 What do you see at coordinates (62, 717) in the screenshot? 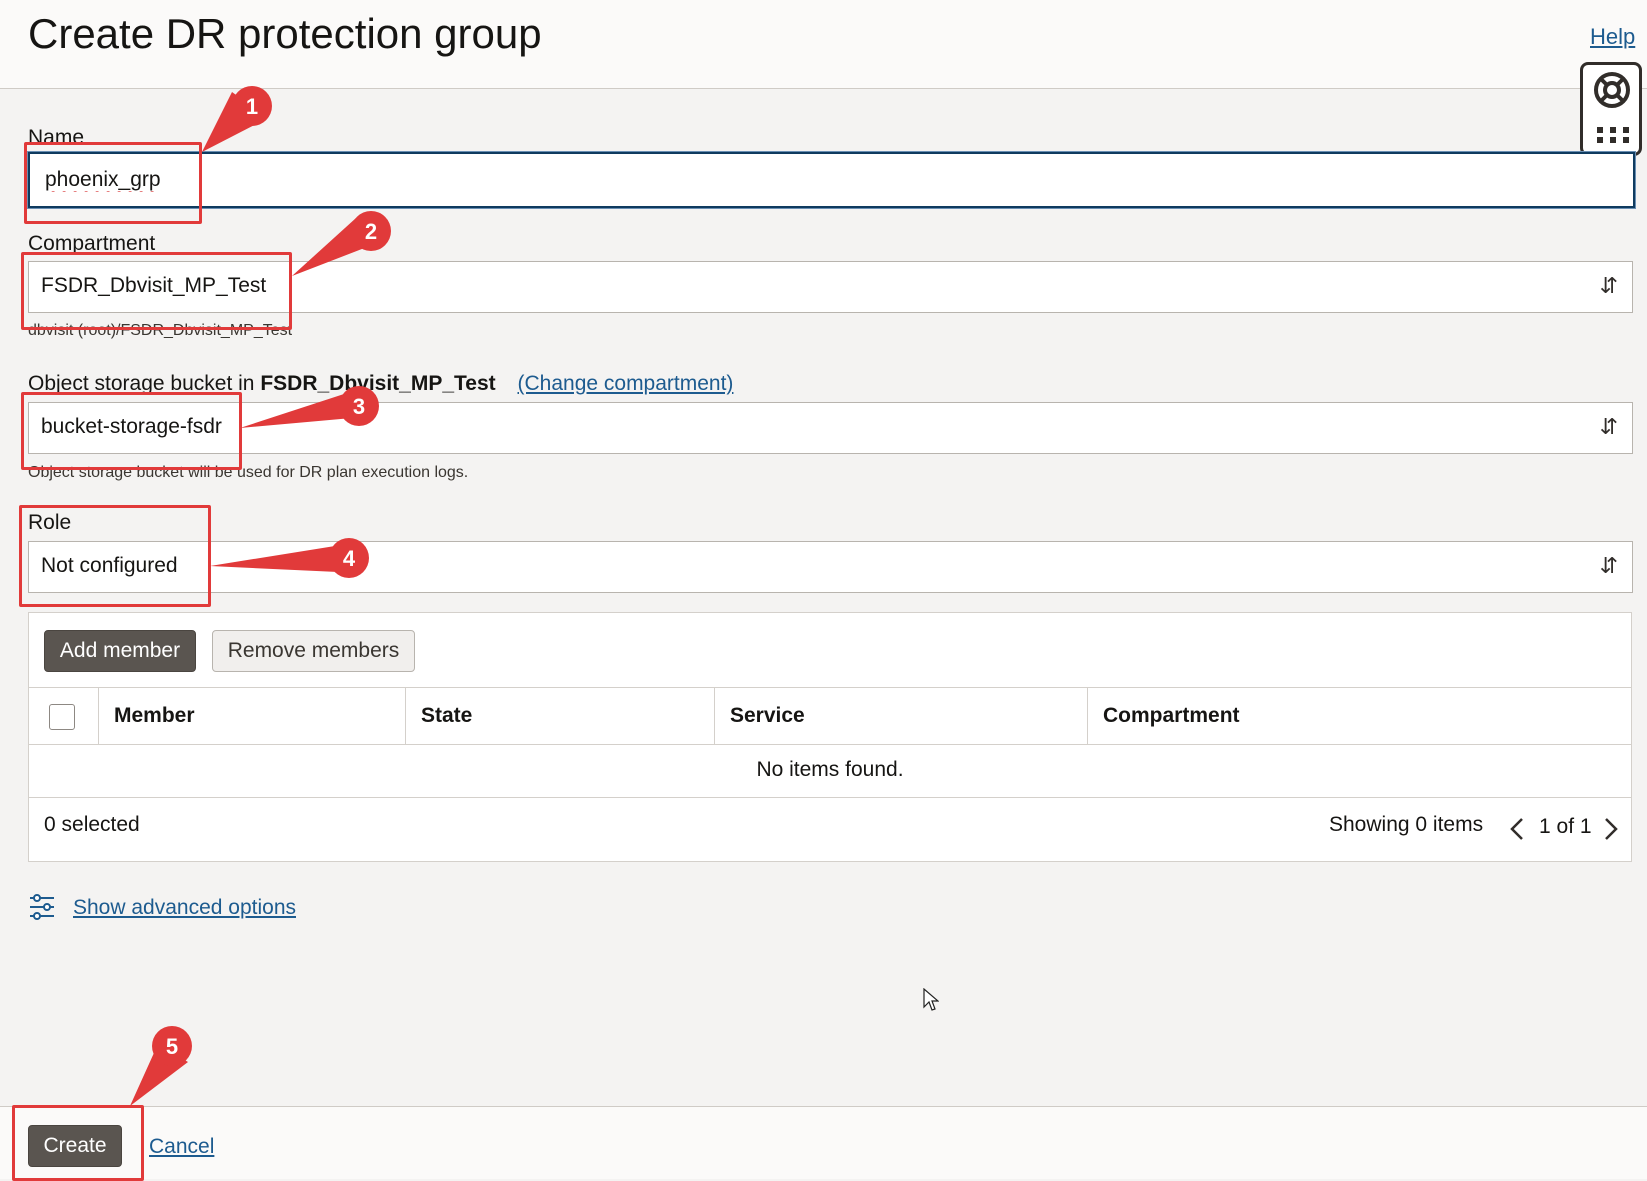
I see `select-all-checkbox` at bounding box center [62, 717].